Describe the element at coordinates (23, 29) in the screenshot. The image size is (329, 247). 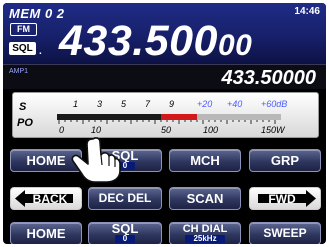
I see `mode-badge: FM` at that location.